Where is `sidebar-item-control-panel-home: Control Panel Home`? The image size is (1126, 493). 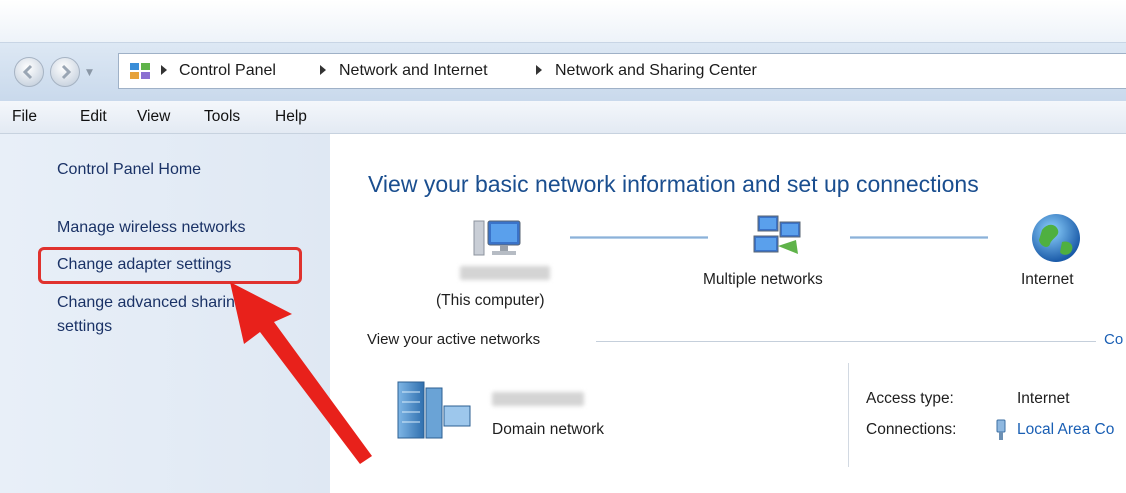 sidebar-item-control-panel-home: Control Panel Home is located at coordinates (129, 170).